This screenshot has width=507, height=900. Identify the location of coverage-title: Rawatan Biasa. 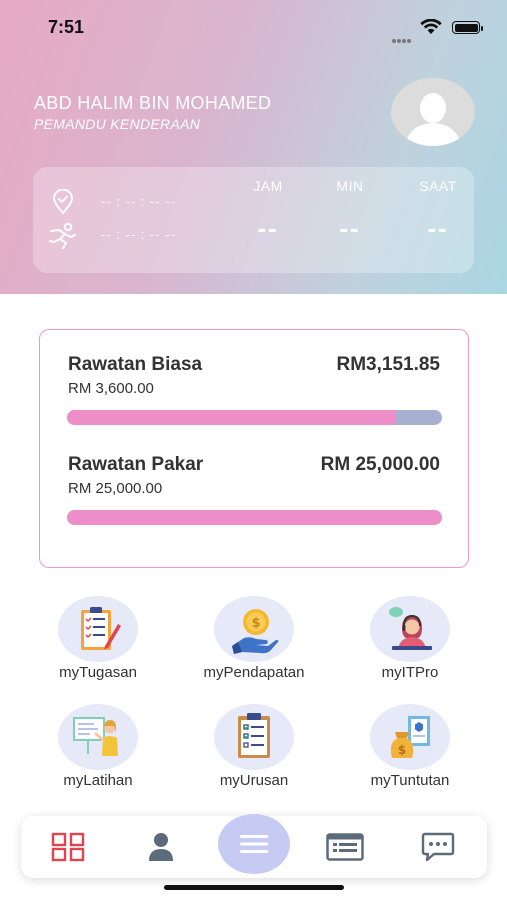
(135, 364).